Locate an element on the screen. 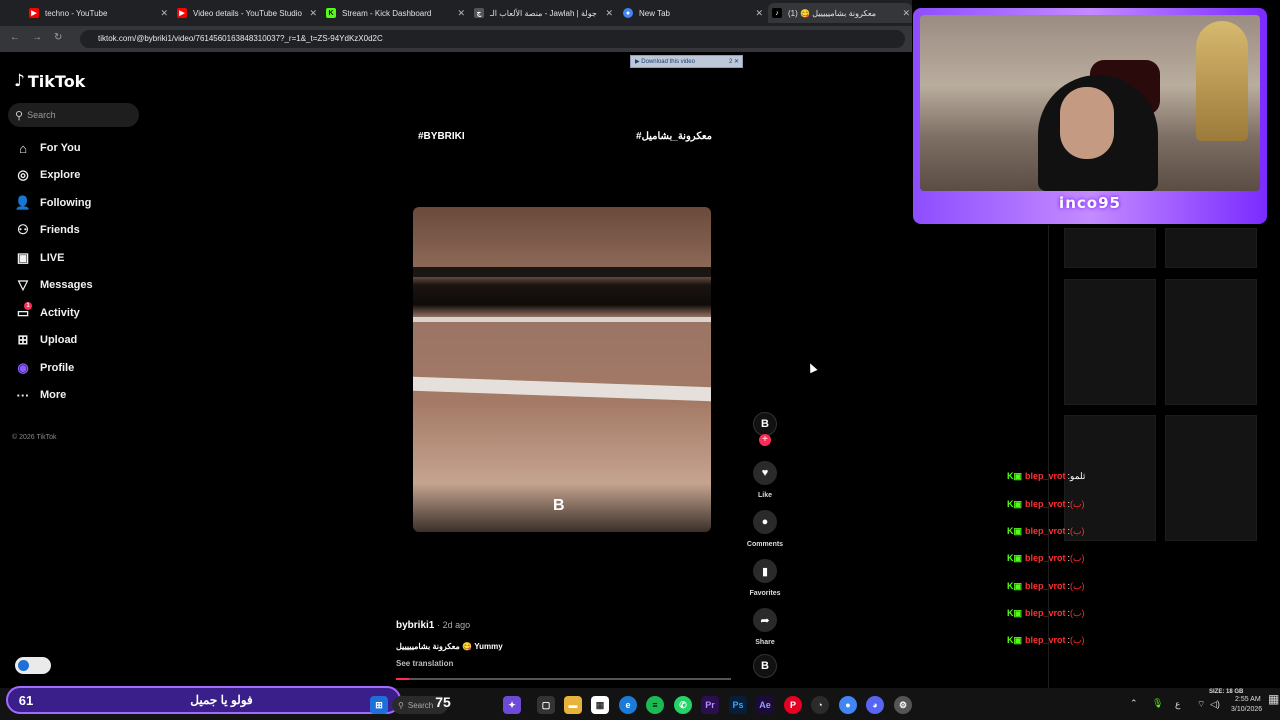 This screenshot has width=1280, height=720. sidebar-item-upload: ⊞ Upload is located at coordinates (46, 340).